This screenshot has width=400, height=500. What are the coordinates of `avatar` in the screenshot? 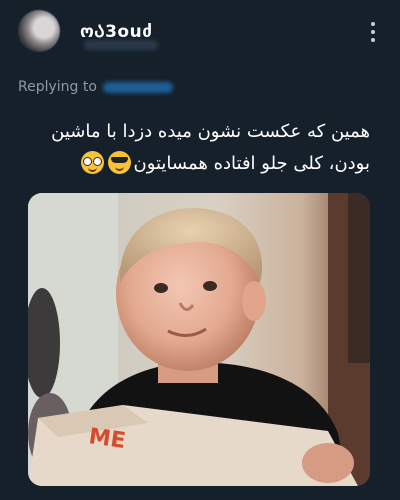 It's located at (39, 31).